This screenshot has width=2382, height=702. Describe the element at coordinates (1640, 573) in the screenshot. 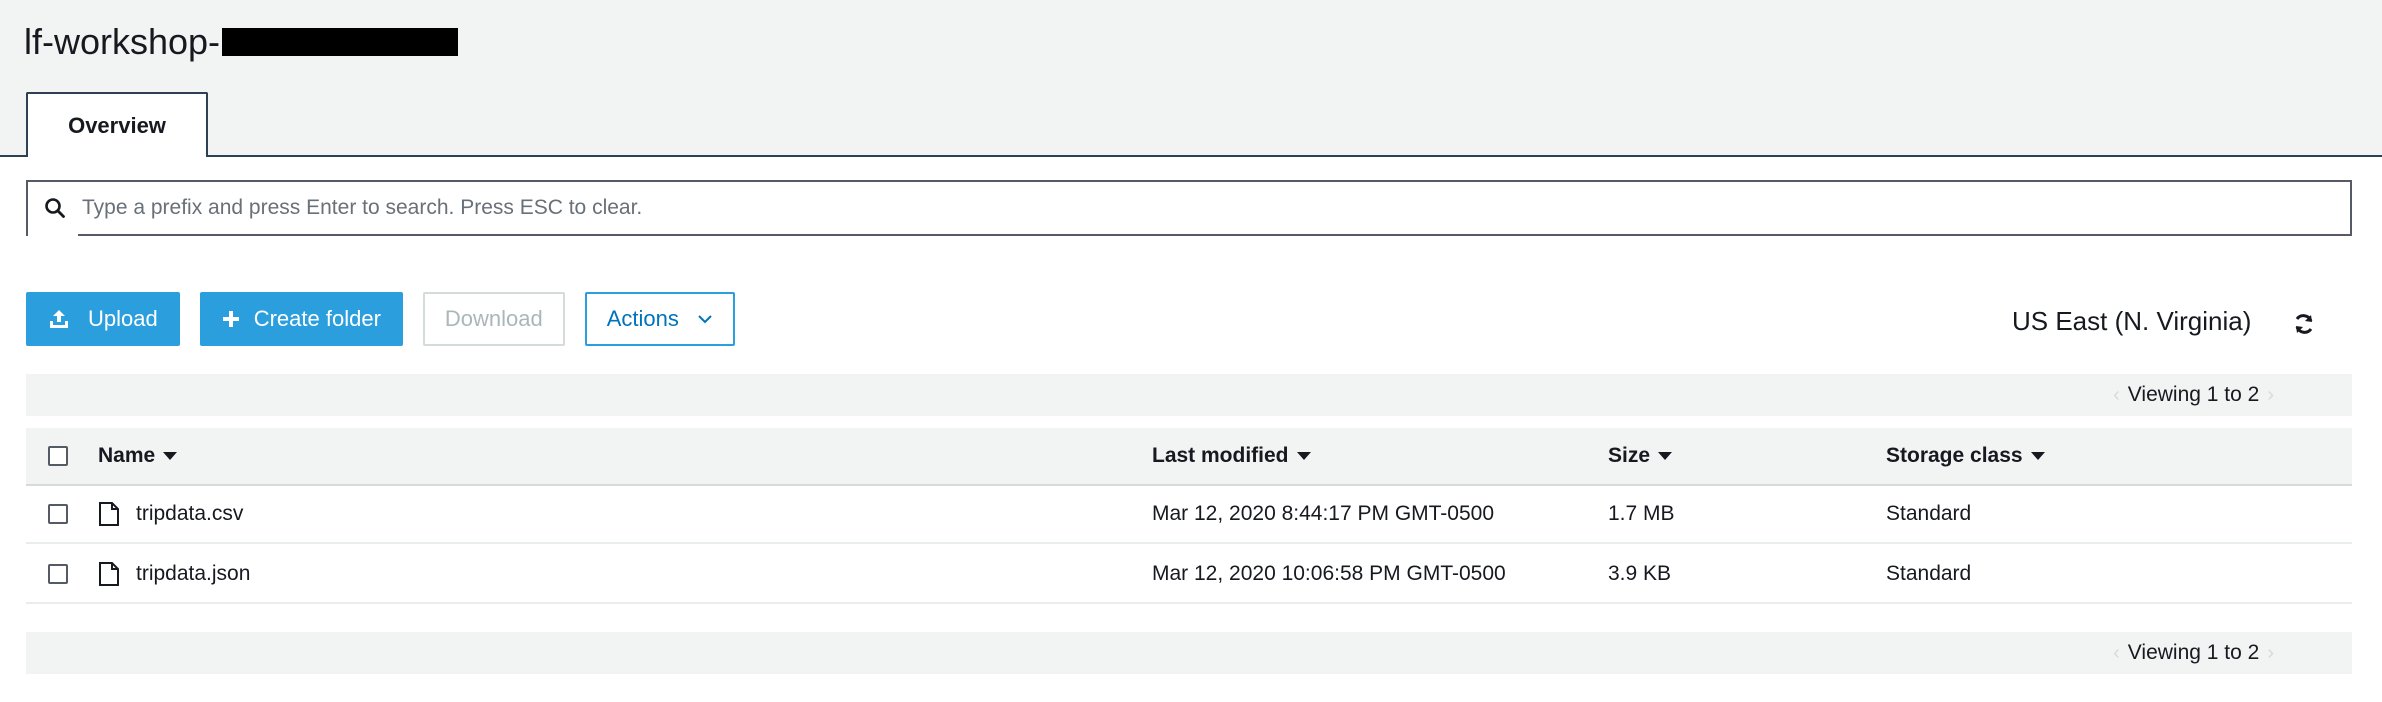

I see `size-cell: 3.9 KB` at that location.